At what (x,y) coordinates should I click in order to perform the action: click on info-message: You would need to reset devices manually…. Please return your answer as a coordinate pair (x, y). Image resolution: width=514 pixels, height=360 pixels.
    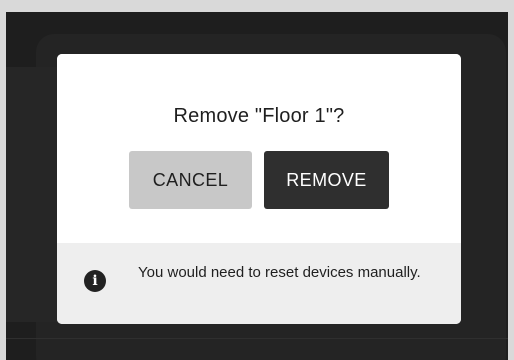
    Looking at the image, I should click on (279, 272).